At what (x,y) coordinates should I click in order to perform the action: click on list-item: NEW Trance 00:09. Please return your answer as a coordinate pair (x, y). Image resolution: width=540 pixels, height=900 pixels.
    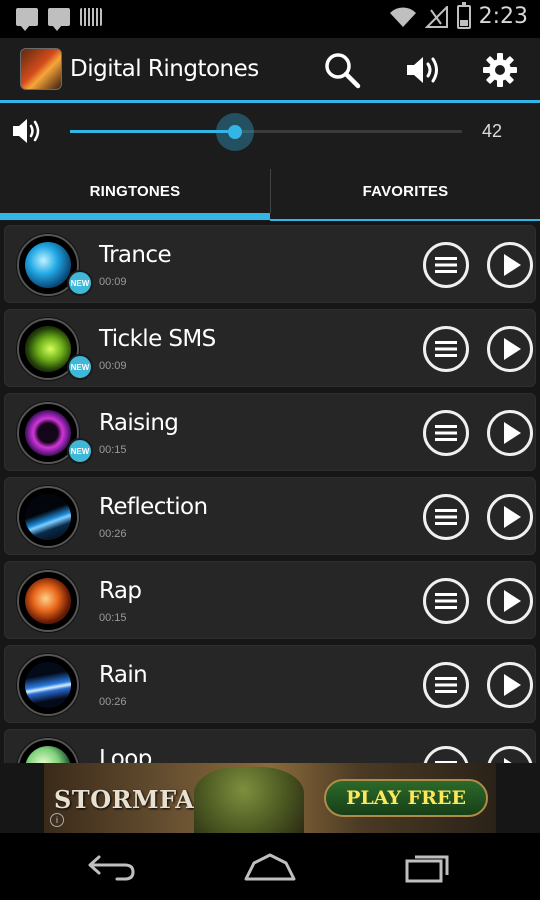
    Looking at the image, I should click on (270, 264).